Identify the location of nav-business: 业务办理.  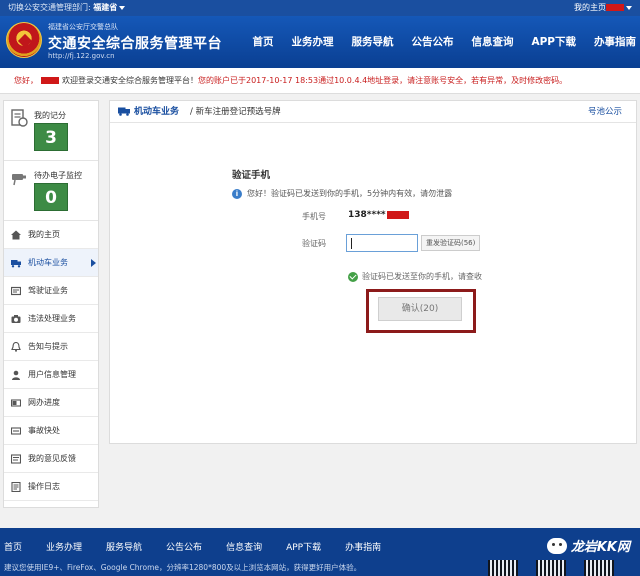
(312, 41).